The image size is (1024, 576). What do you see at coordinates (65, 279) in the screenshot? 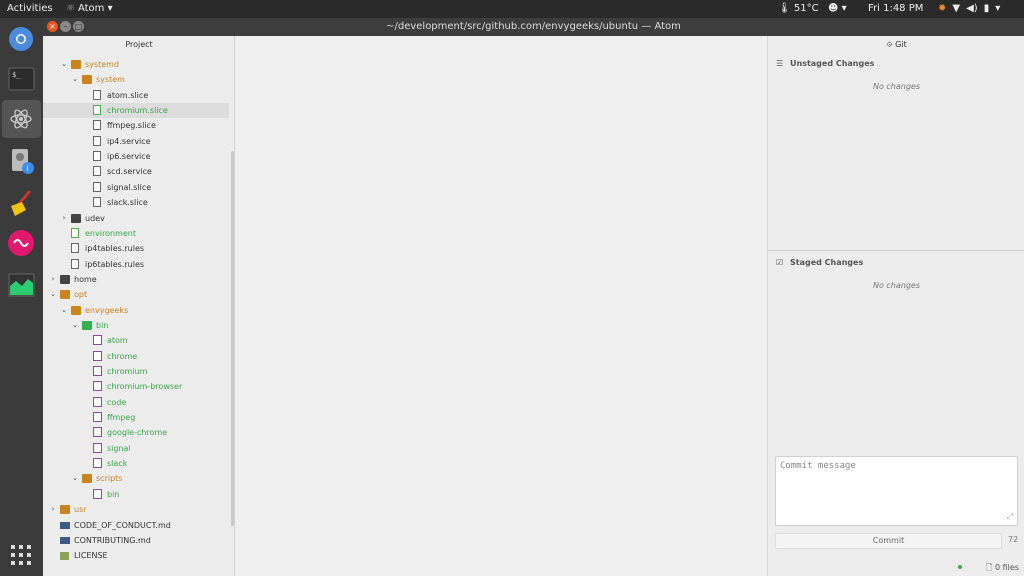
I see `folder-icon` at bounding box center [65, 279].